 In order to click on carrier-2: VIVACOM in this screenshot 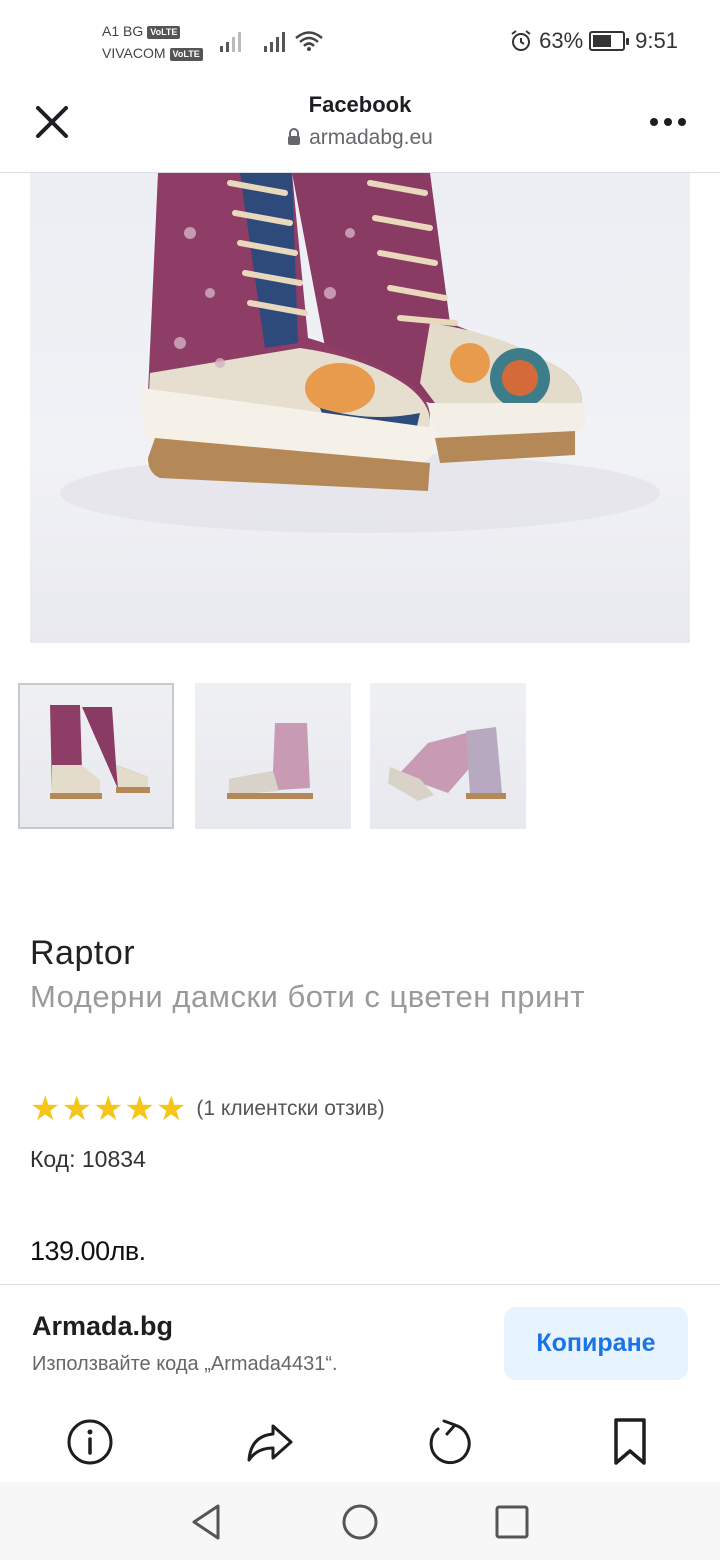, I will do `click(134, 53)`.